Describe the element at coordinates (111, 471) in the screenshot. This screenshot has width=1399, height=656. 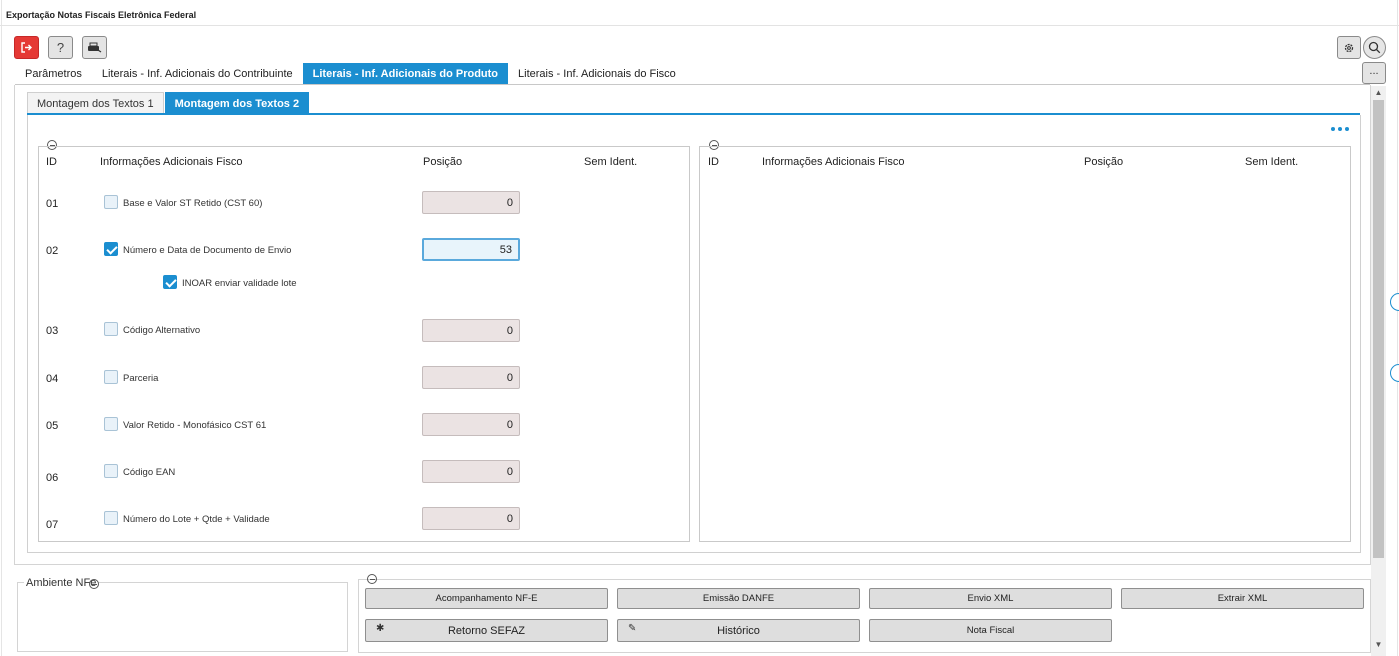
I see `checkbox-codigo-ean` at that location.